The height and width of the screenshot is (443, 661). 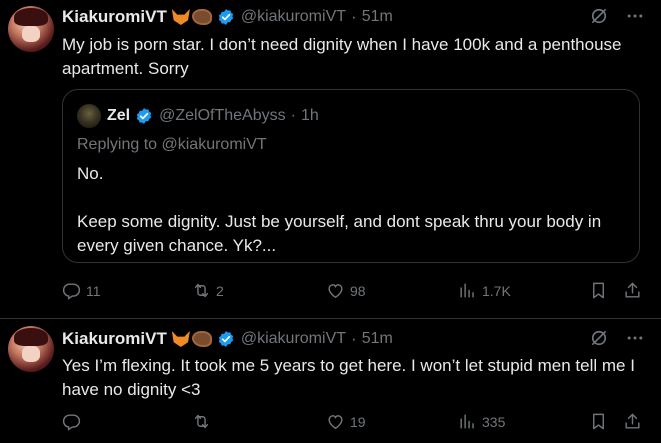 I want to click on quoted-post-header: Zel @ZelOfTheAbyss · 1h, so click(x=213, y=116).